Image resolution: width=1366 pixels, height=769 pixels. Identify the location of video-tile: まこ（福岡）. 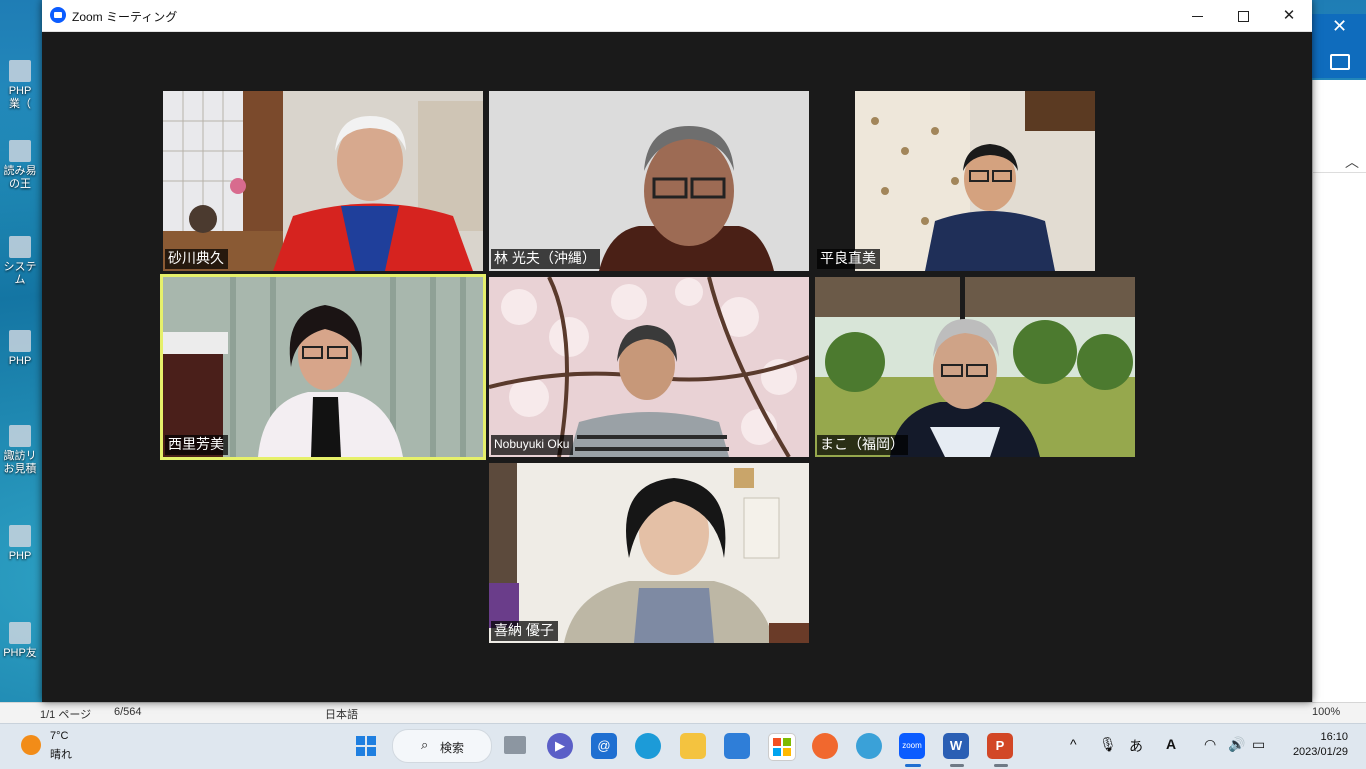
(975, 367).